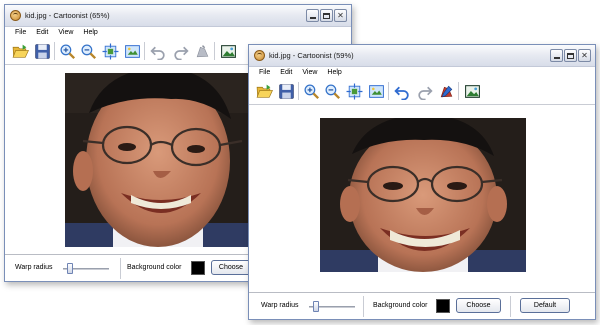  What do you see at coordinates (178, 16) in the screenshot?
I see `title-bar: kid.jpg - Cartoonist (65%)` at bounding box center [178, 16].